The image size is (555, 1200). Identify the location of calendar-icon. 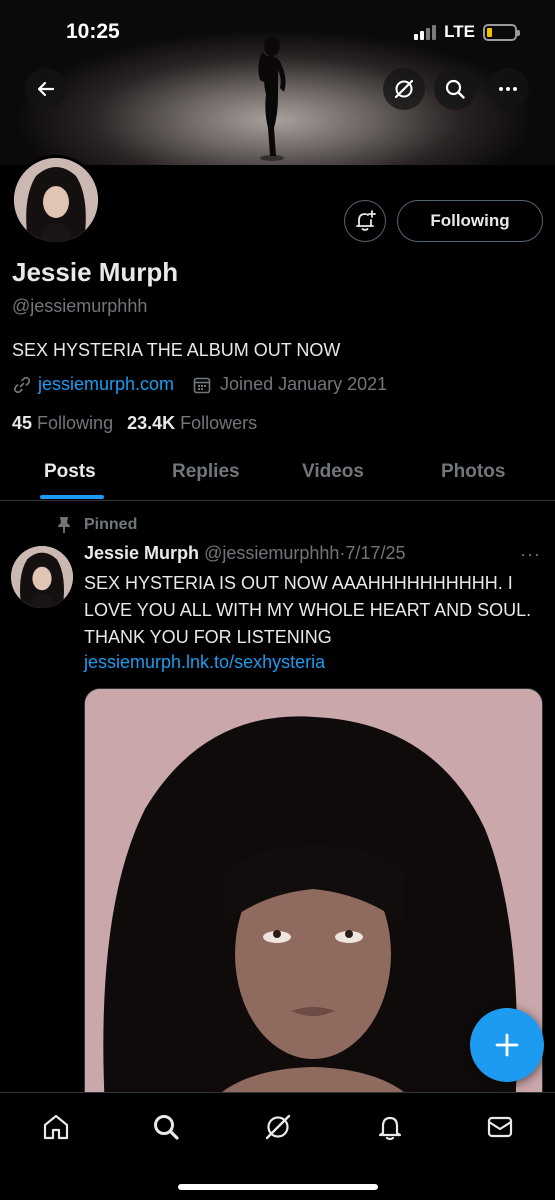
(202, 385).